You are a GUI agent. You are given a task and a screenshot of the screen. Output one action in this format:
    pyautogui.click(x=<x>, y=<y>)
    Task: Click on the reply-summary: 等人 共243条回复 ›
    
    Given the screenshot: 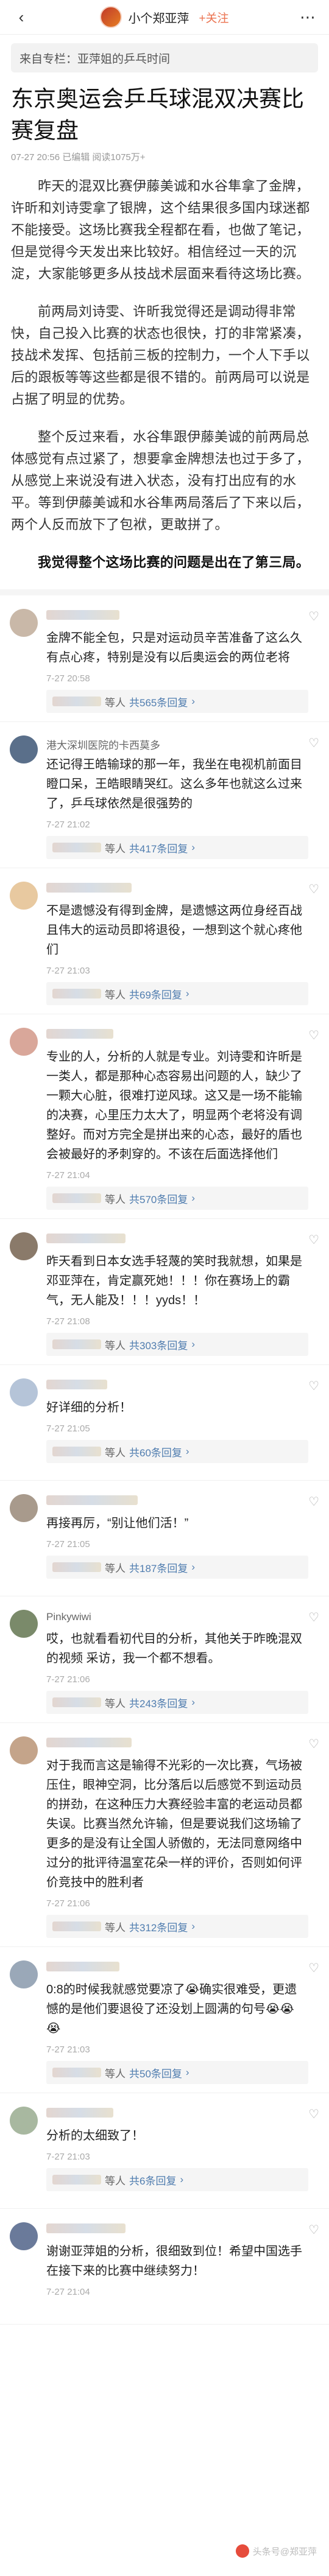 What is the action you would take?
    pyautogui.click(x=177, y=1702)
    